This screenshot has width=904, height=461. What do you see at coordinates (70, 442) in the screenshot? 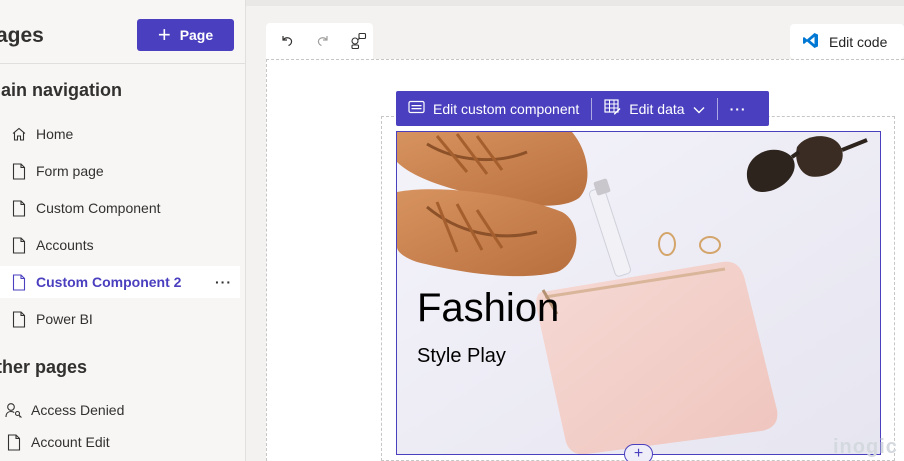
I see `nav-item-label: Account Edit` at bounding box center [70, 442].